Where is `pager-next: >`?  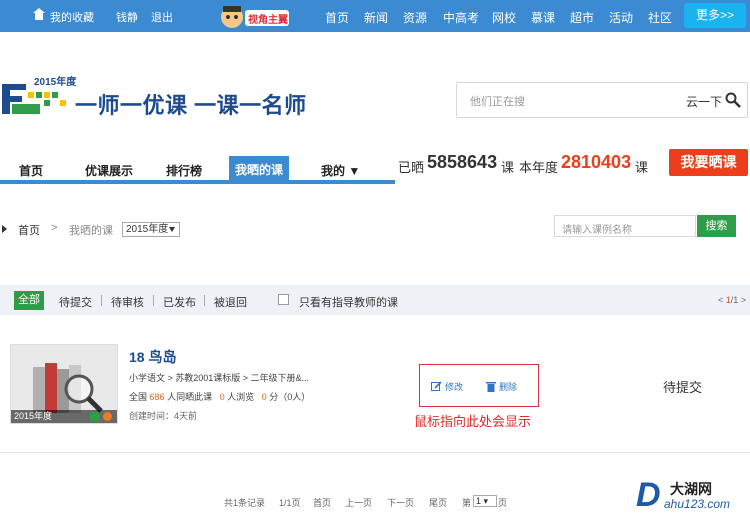 pager-next: > is located at coordinates (743, 300).